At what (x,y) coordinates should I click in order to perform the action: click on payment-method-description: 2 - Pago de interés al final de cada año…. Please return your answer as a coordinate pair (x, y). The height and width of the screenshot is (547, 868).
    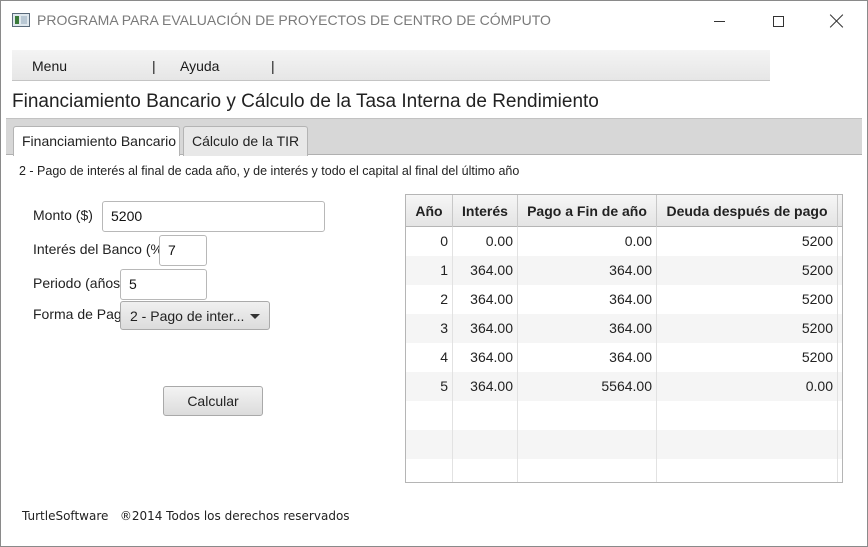
    Looking at the image, I should click on (269, 171).